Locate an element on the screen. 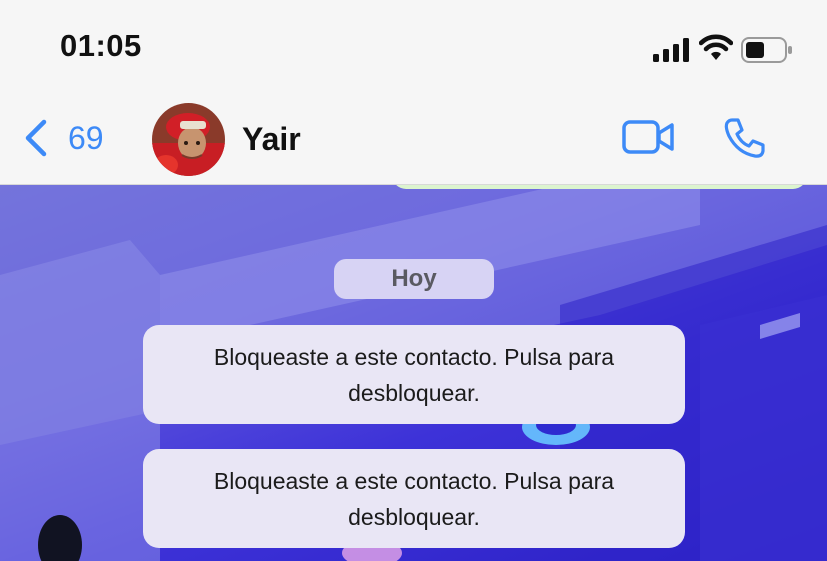  contact-name: Yair is located at coordinates (271, 139).